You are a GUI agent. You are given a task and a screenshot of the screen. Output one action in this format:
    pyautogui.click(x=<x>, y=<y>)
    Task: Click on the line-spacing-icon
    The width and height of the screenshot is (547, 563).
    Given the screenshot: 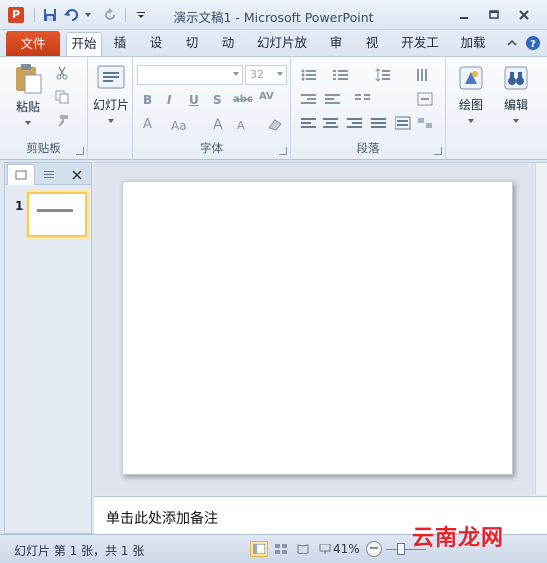 What is the action you would take?
    pyautogui.click(x=383, y=75)
    